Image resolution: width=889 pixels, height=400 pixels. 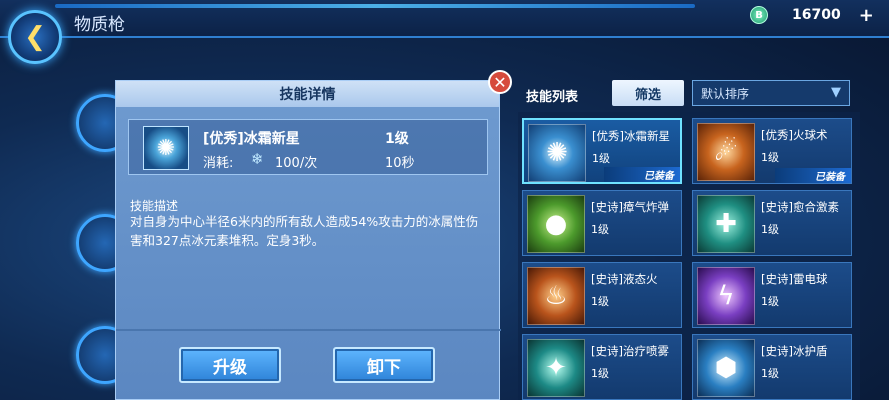 What do you see at coordinates (307, 94) in the screenshot?
I see `detail-header: 技能详情` at bounding box center [307, 94].